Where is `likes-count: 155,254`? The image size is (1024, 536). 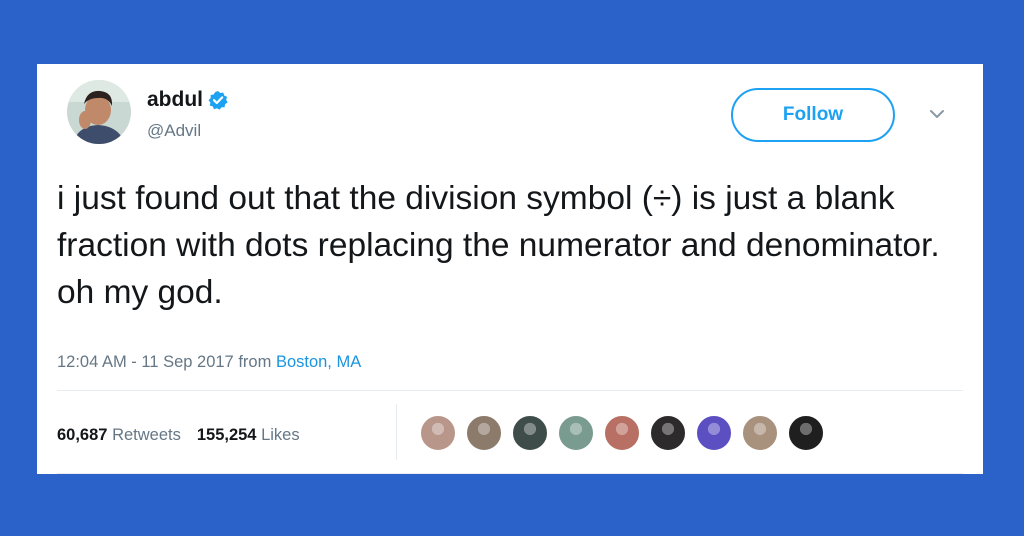
likes-count: 155,254 is located at coordinates (226, 435).